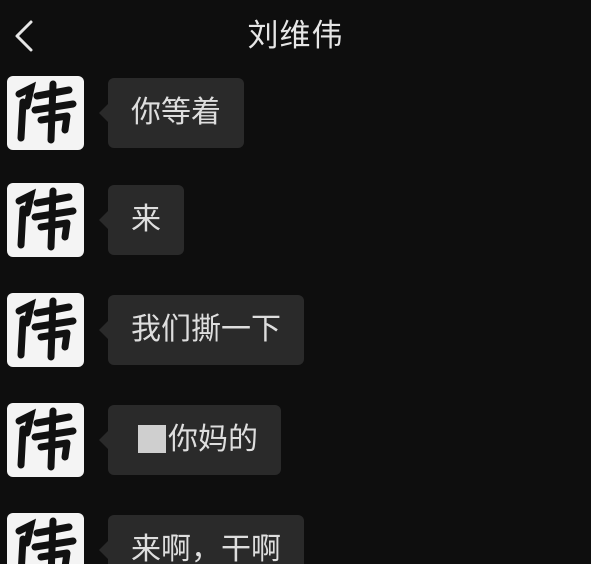 The image size is (591, 564). I want to click on message-bubble: 来啊，干啊, so click(201, 539).